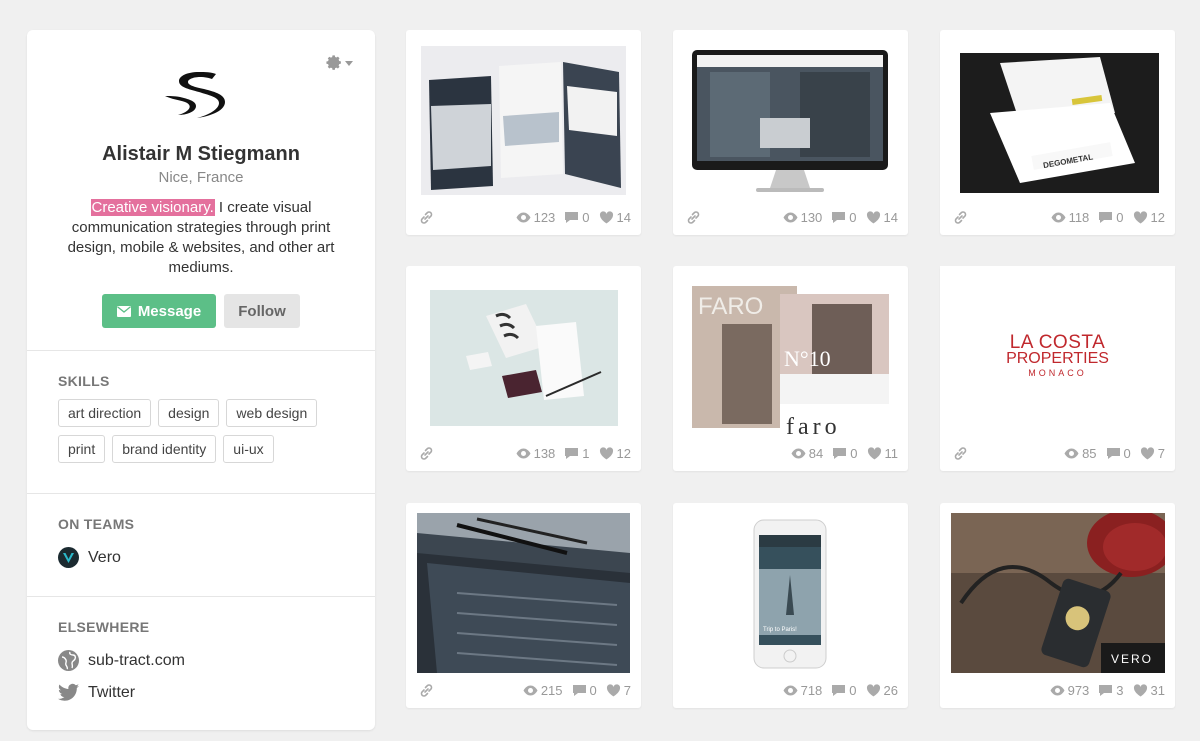 This screenshot has height=741, width=1200. What do you see at coordinates (890, 690) in the screenshot?
I see `likes-value: 26` at bounding box center [890, 690].